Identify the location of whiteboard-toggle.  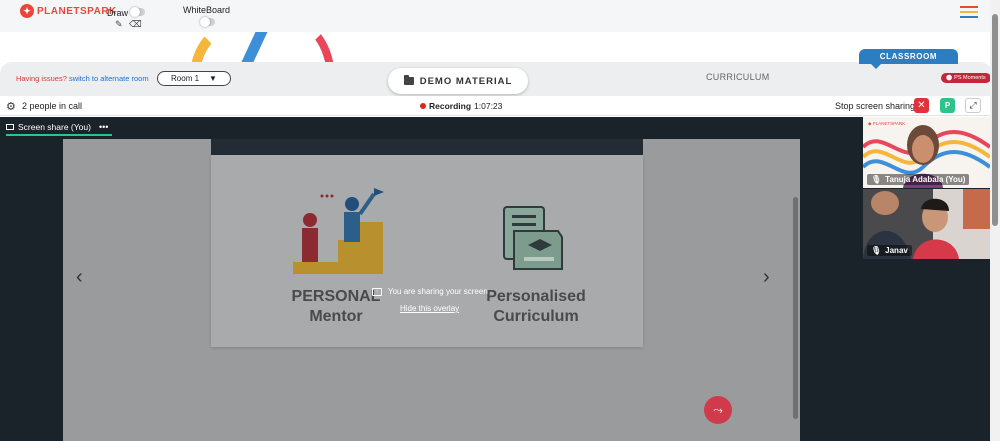
(207, 22).